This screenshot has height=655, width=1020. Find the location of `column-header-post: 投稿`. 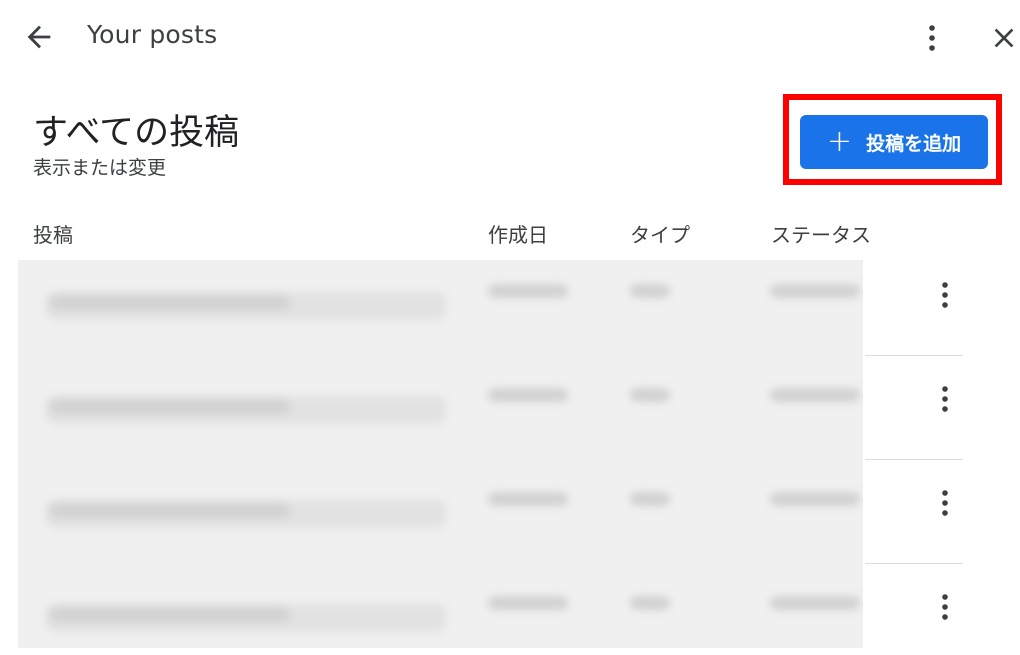

column-header-post: 投稿 is located at coordinates (53, 235).